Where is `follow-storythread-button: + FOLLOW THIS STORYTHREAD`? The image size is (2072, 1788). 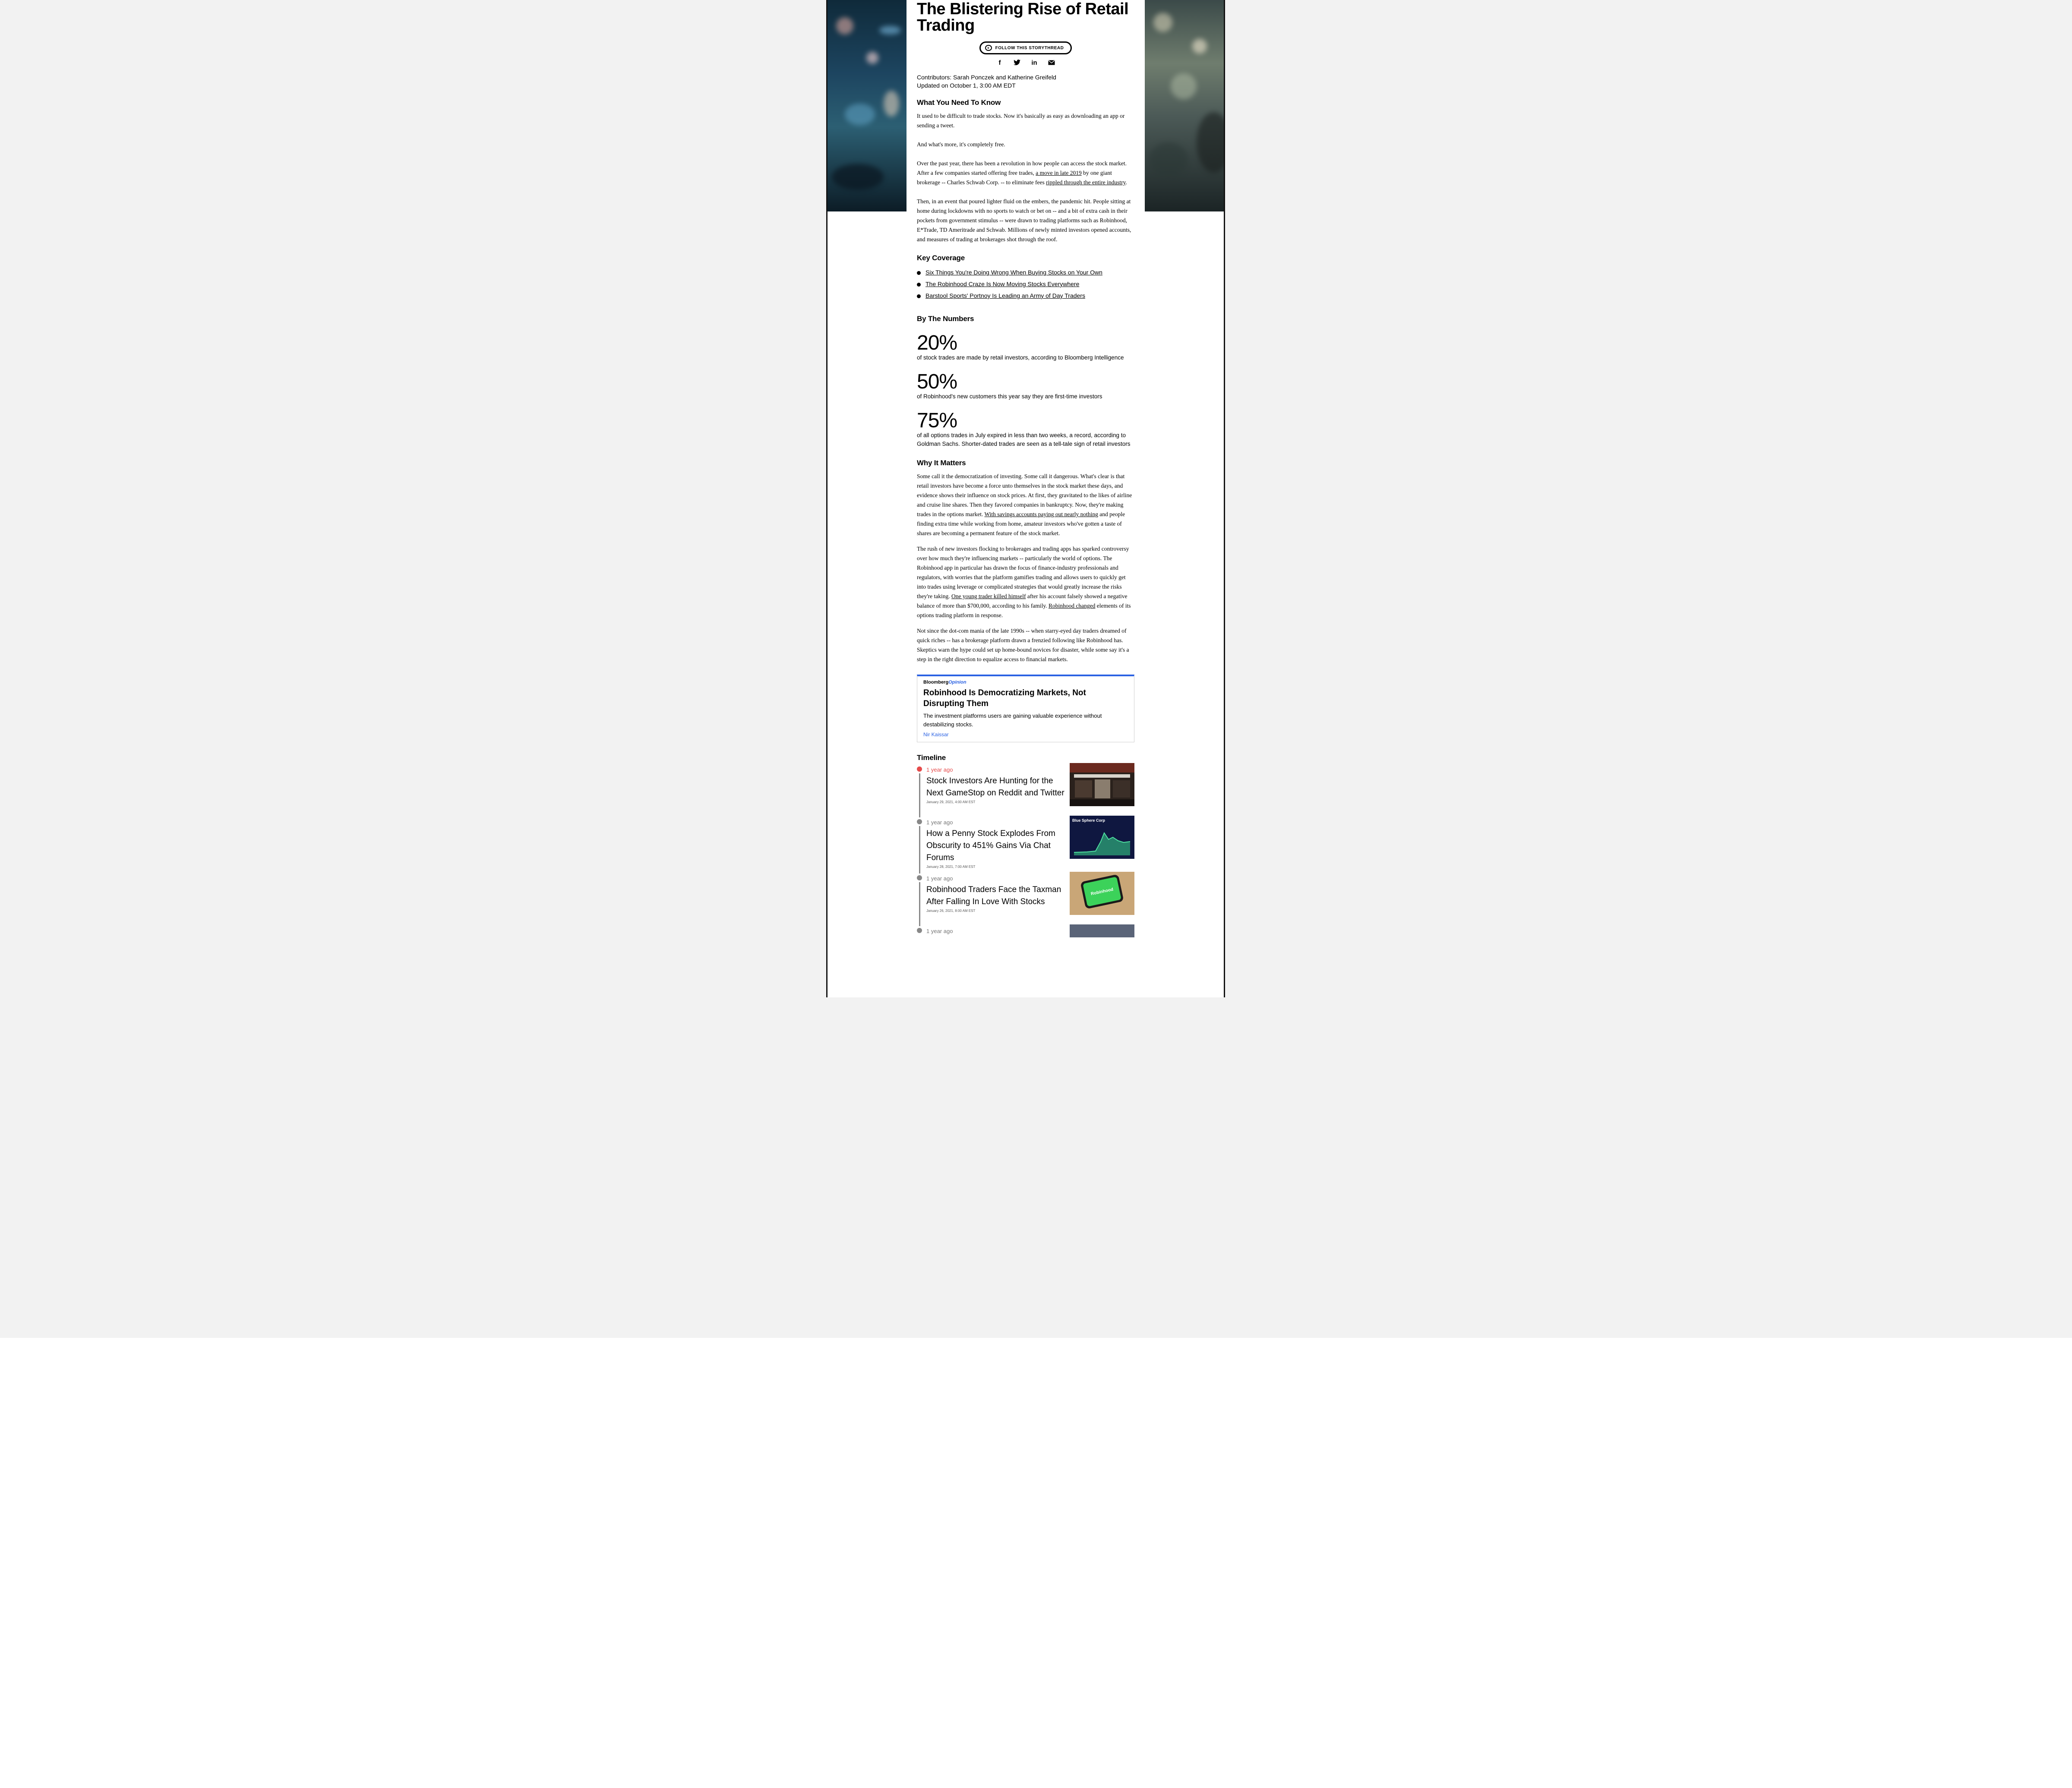 follow-storythread-button: + FOLLOW THIS STORYTHREAD is located at coordinates (1025, 47).